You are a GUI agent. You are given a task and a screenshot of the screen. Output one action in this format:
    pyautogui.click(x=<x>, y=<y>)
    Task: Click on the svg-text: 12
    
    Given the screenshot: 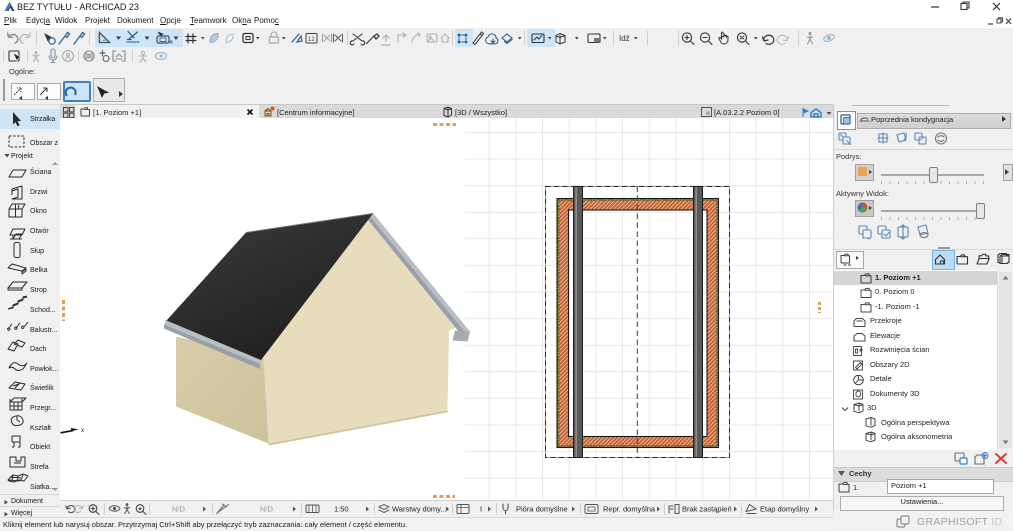 What is the action you would take?
    pyautogui.click(x=311, y=40)
    